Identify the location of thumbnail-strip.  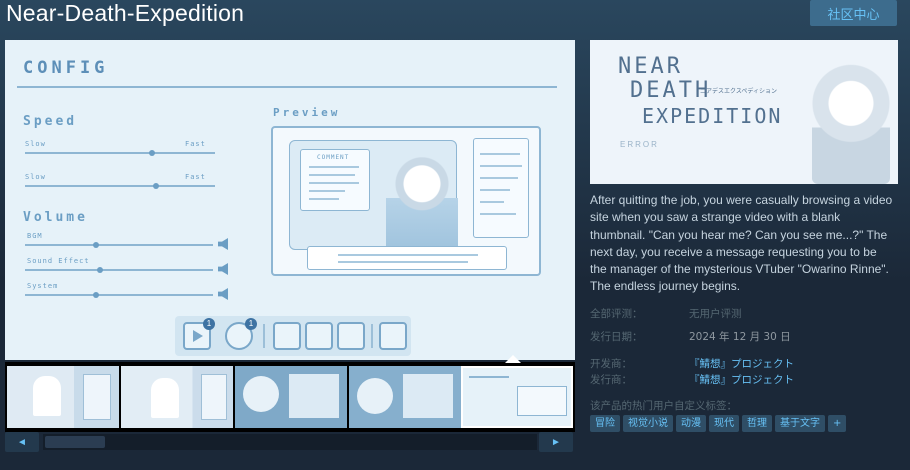
(290, 397).